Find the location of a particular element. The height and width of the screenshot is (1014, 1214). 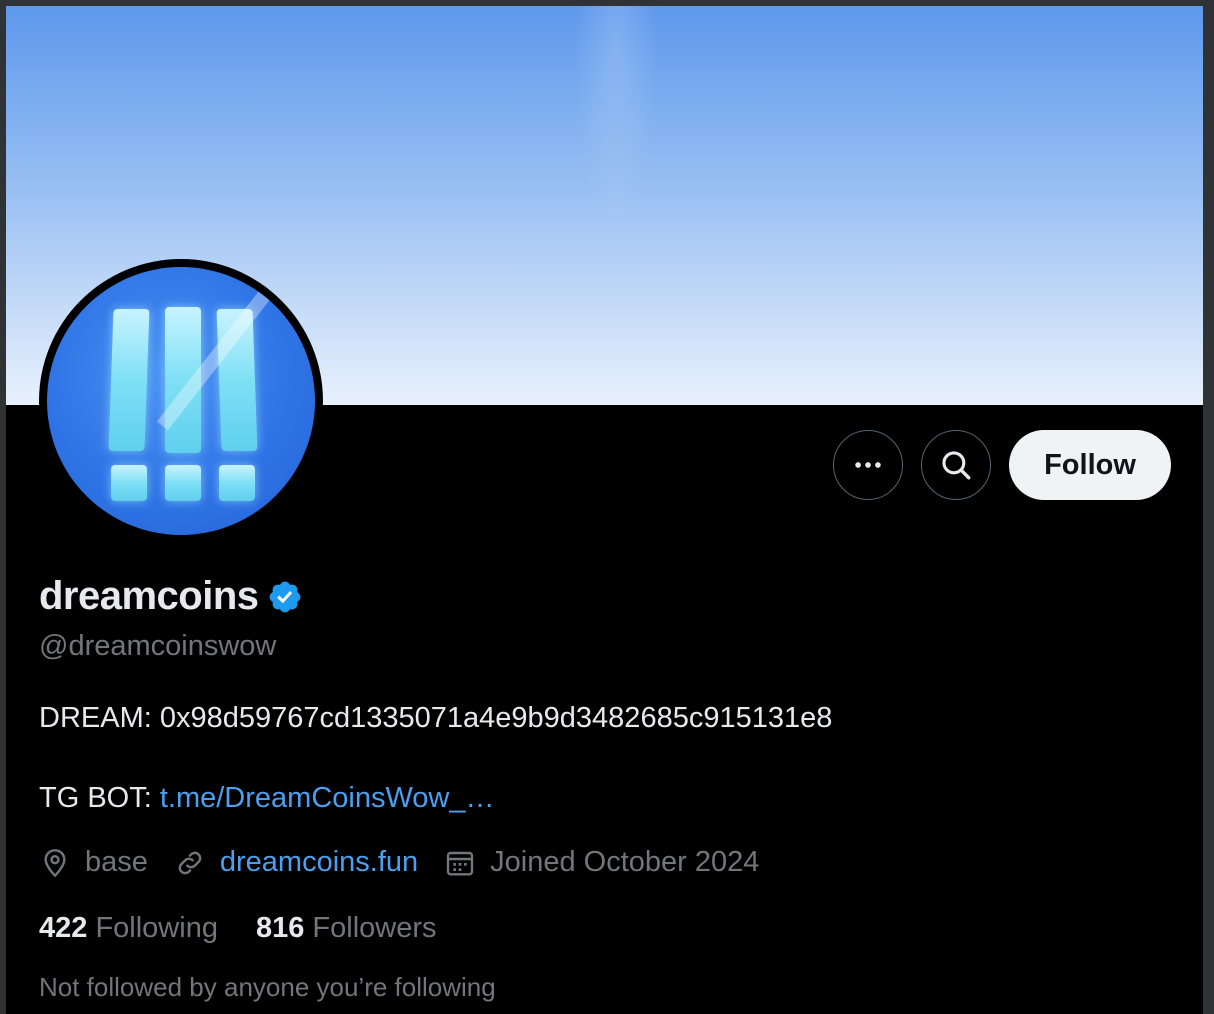

calendar-icon is located at coordinates (460, 863).